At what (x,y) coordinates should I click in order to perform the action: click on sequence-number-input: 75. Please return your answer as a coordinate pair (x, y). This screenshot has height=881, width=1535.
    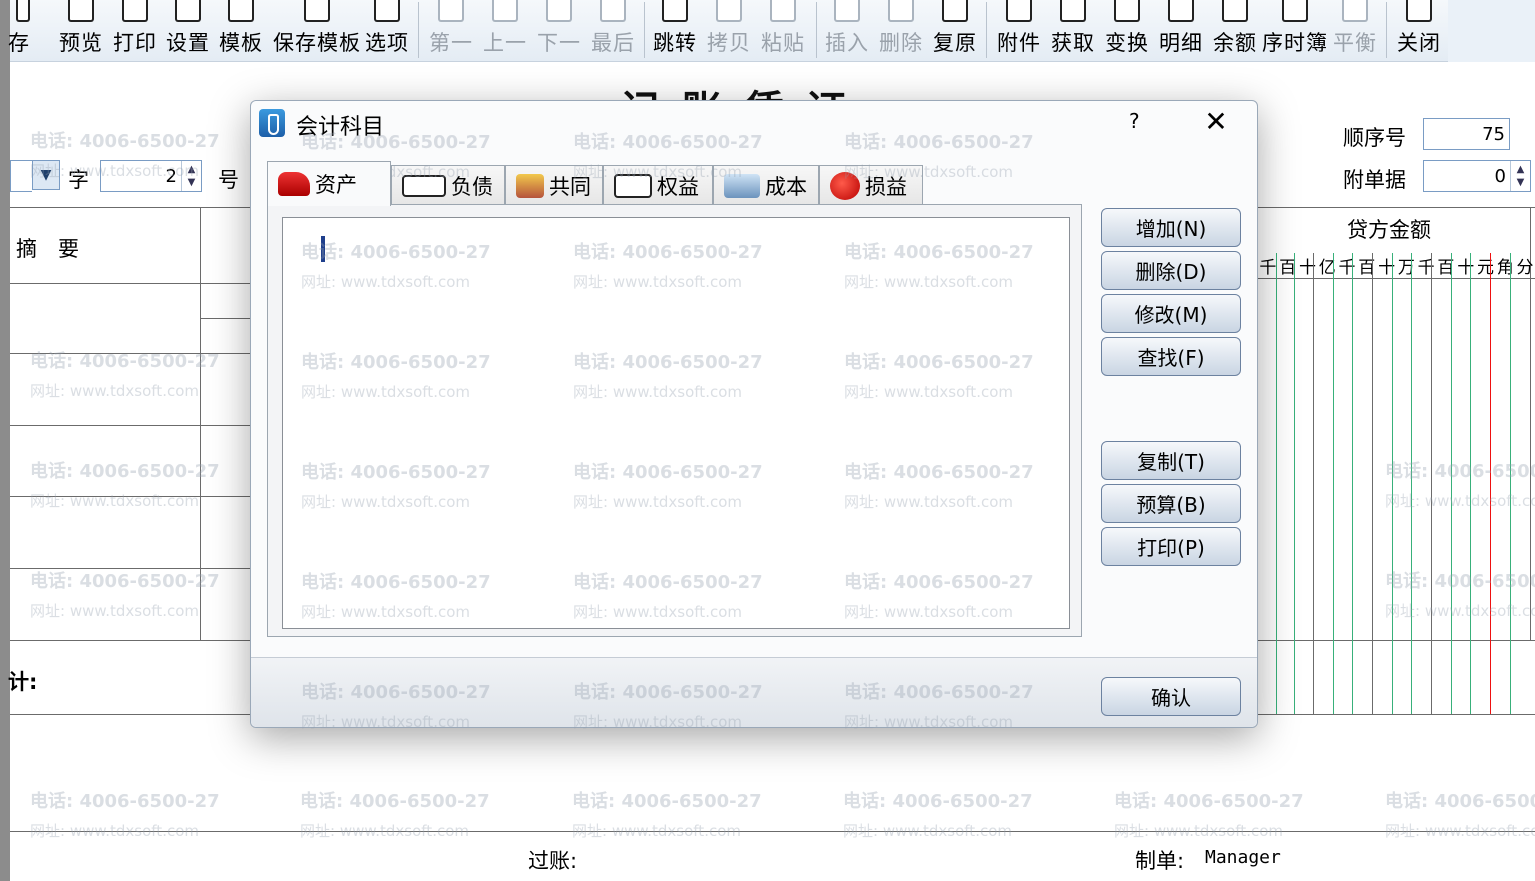
    Looking at the image, I should click on (1466, 134).